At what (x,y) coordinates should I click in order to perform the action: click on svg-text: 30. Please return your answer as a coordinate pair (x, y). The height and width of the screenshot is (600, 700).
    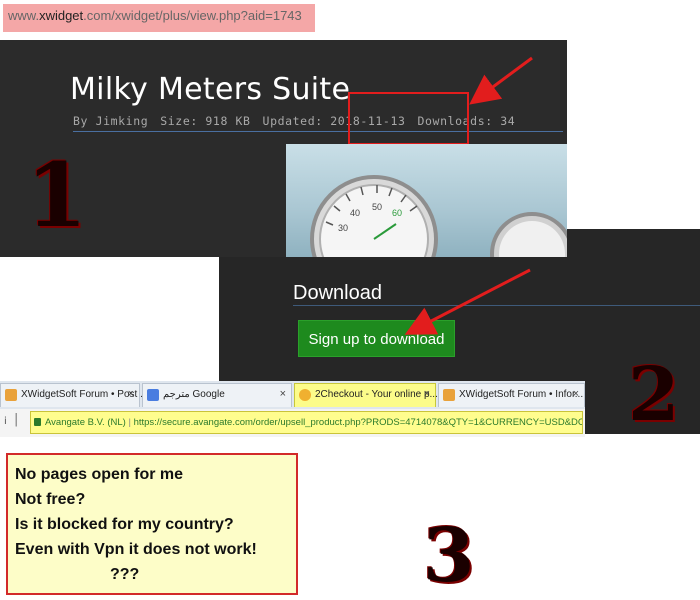
    Looking at the image, I should click on (343, 228).